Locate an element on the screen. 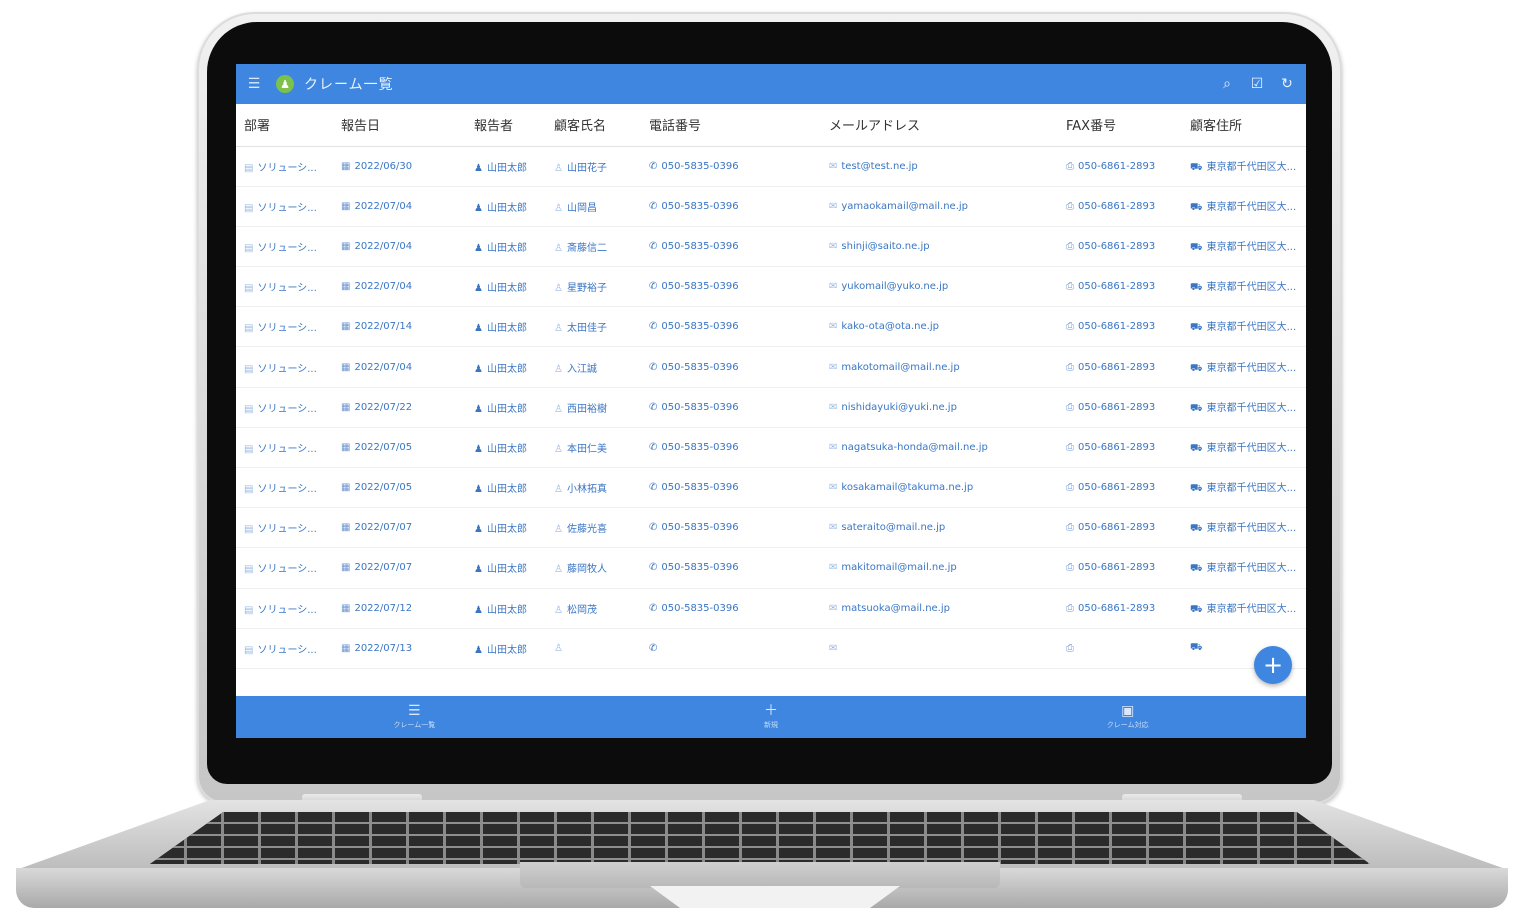  table-cell: ▦ 2022/07/12 is located at coordinates (399, 608).